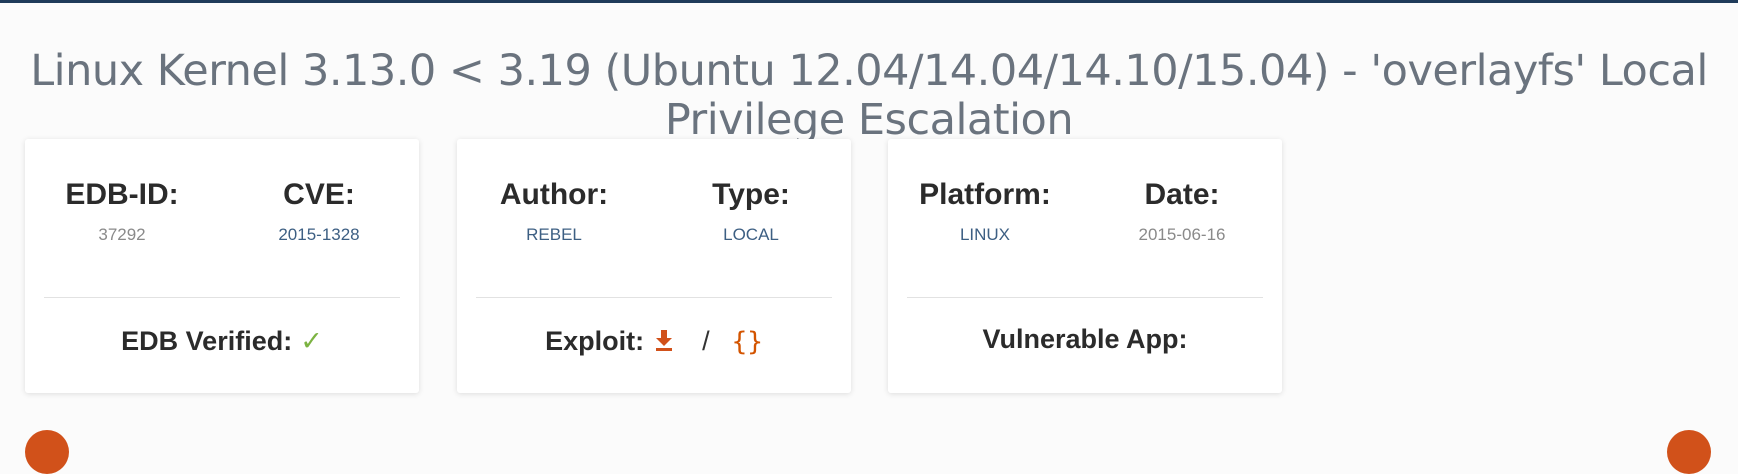  Describe the element at coordinates (985, 235) in the screenshot. I see `platform-link: LINUX` at that location.